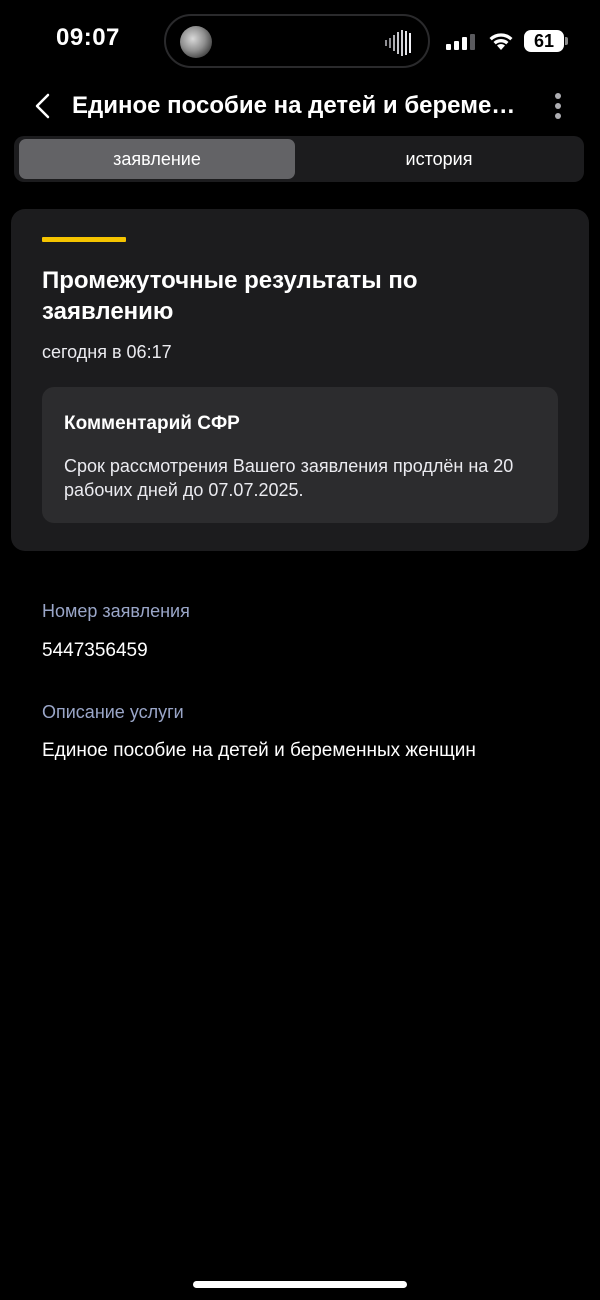 This screenshot has height=1300, width=600. I want to click on card-timestamp: сегодня в 06:17, so click(107, 352).